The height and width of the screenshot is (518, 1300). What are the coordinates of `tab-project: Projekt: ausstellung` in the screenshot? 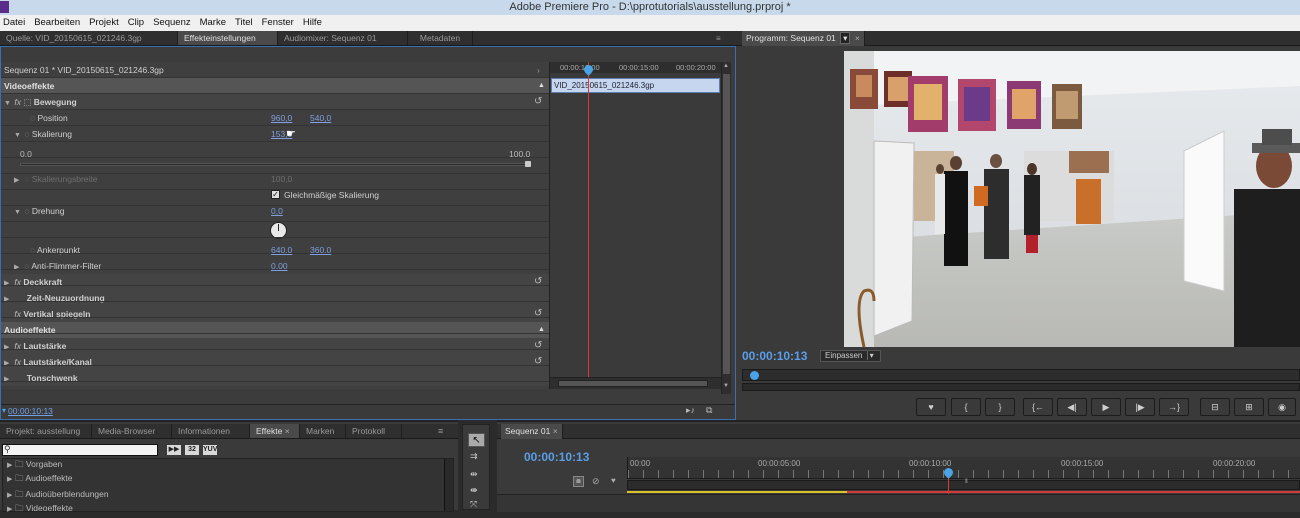 It's located at (46, 431).